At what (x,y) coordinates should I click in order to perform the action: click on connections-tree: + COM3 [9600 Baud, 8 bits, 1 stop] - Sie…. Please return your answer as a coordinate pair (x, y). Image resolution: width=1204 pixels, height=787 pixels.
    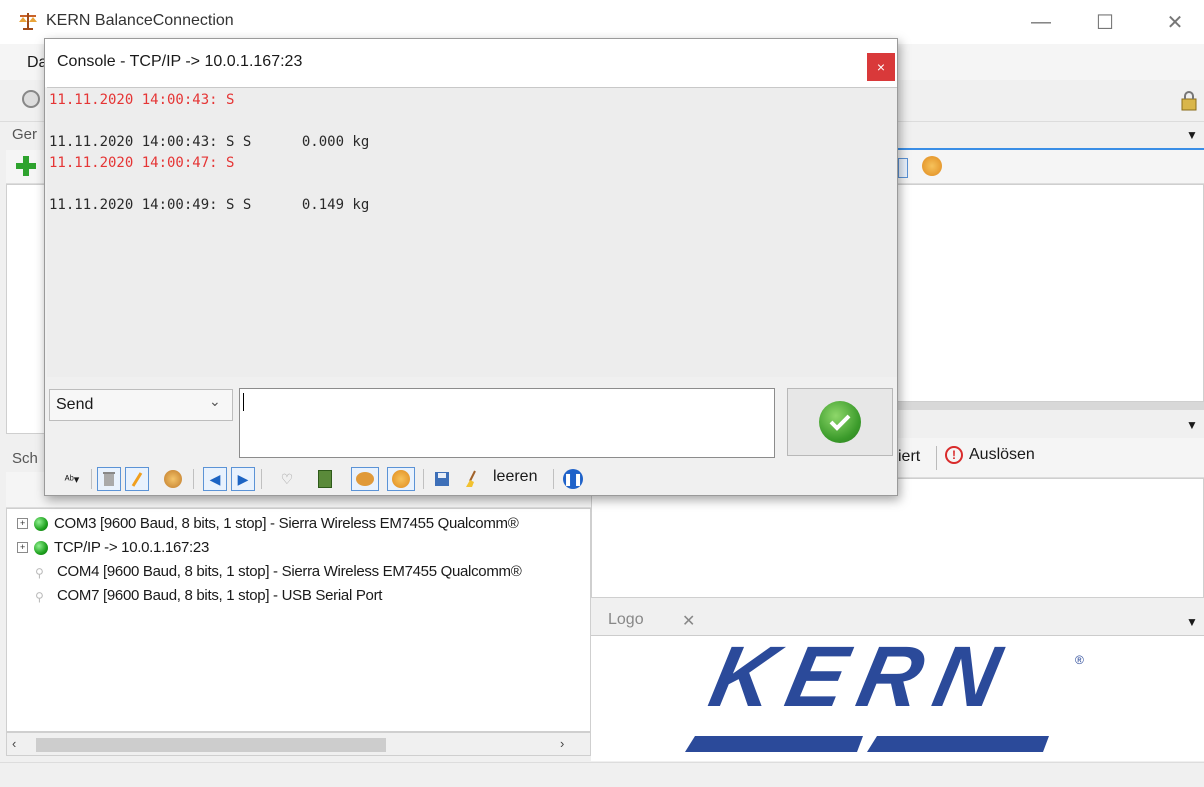
    Looking at the image, I should click on (298, 620).